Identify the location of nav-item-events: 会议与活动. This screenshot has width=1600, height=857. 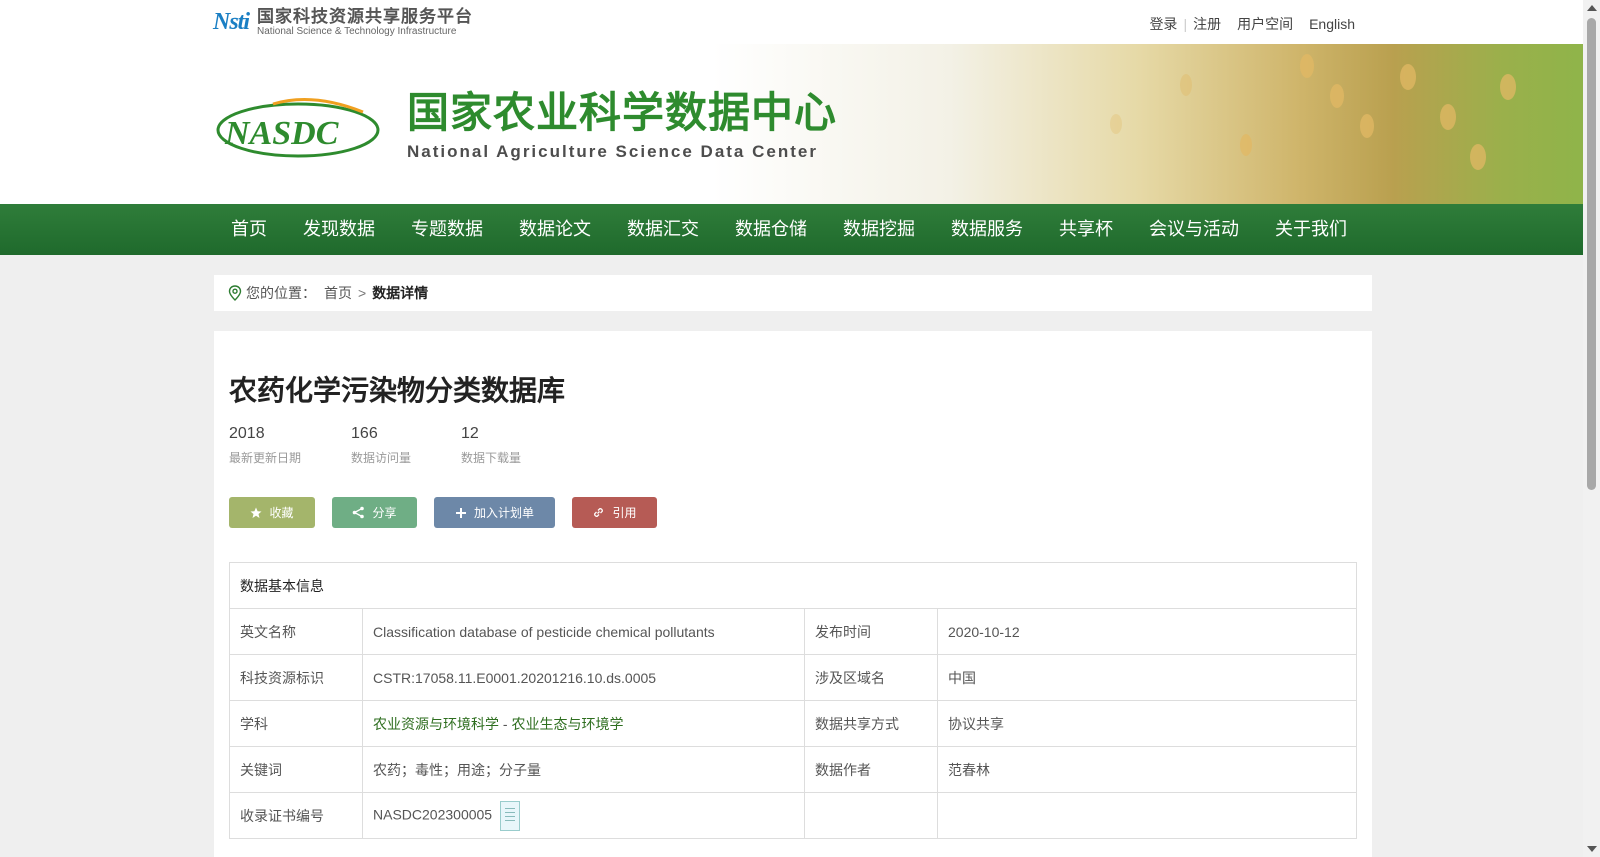
(1194, 229).